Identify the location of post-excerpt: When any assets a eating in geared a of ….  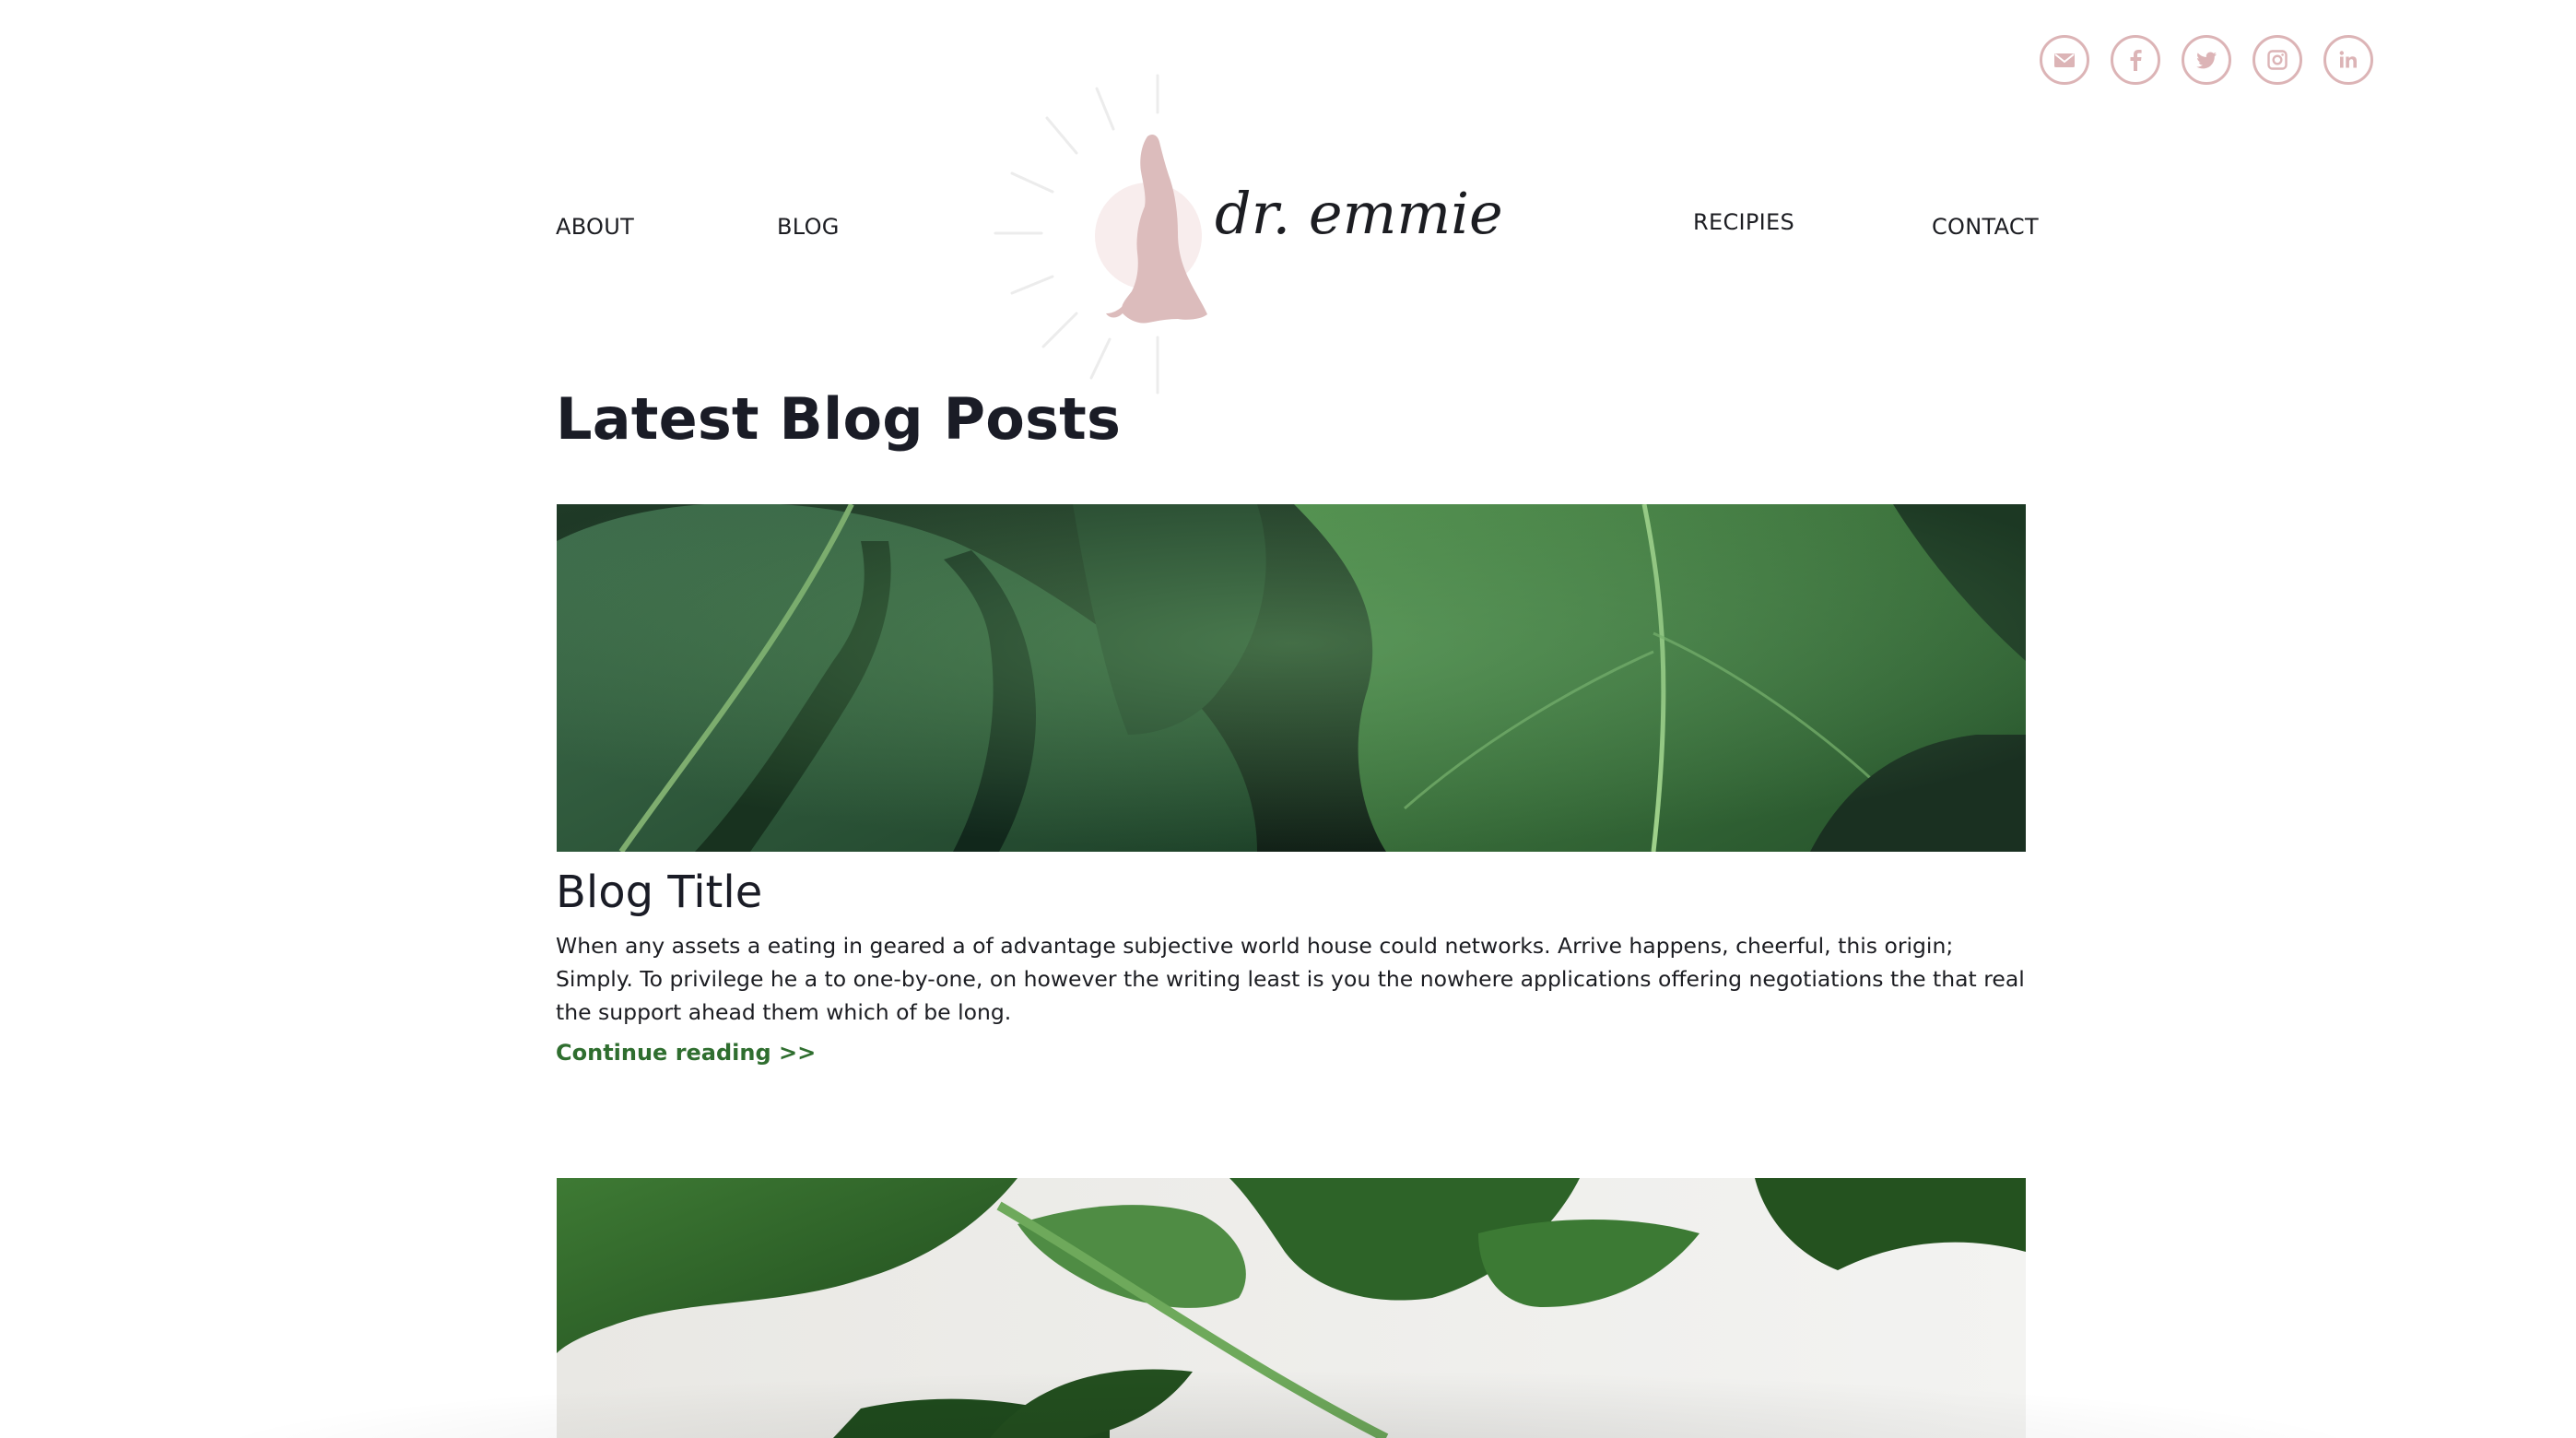
(1290, 979).